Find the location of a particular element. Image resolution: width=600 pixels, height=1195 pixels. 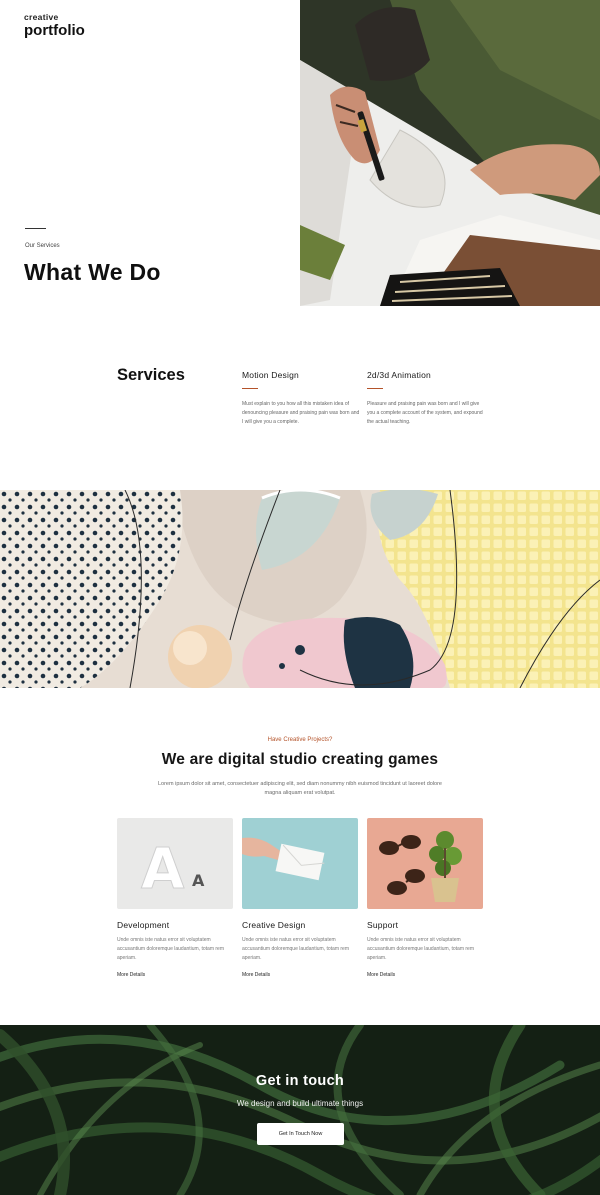

service-name: Motion Design is located at coordinates (270, 375).